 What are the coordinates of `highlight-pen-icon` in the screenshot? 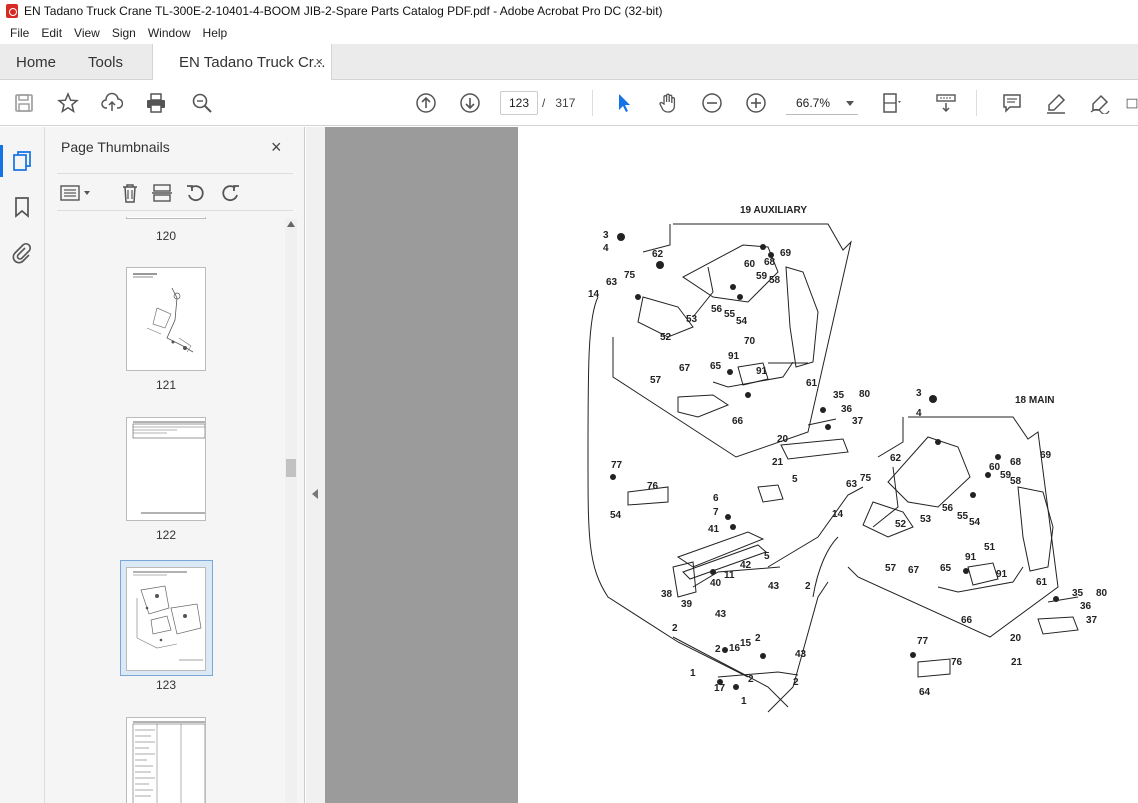 It's located at (1056, 103).